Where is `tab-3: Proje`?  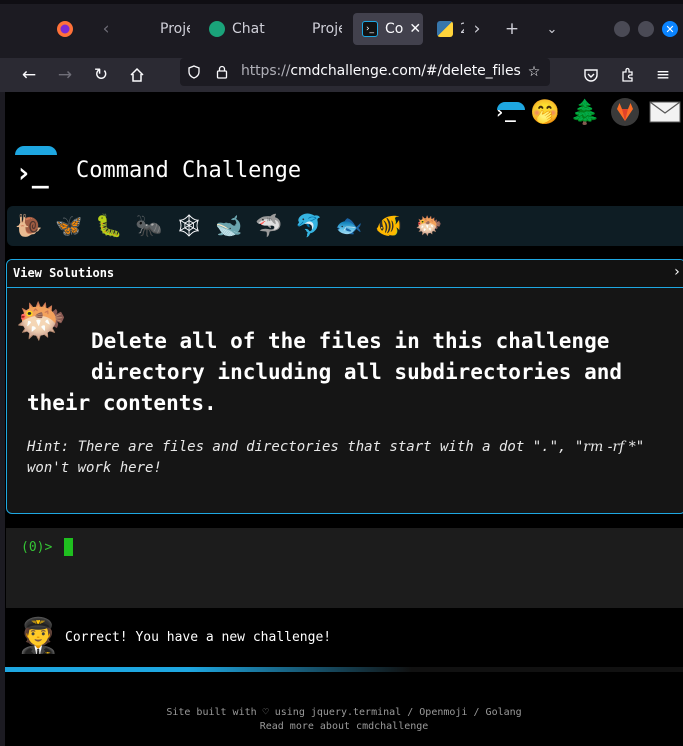 tab-3: Proje is located at coordinates (311, 29).